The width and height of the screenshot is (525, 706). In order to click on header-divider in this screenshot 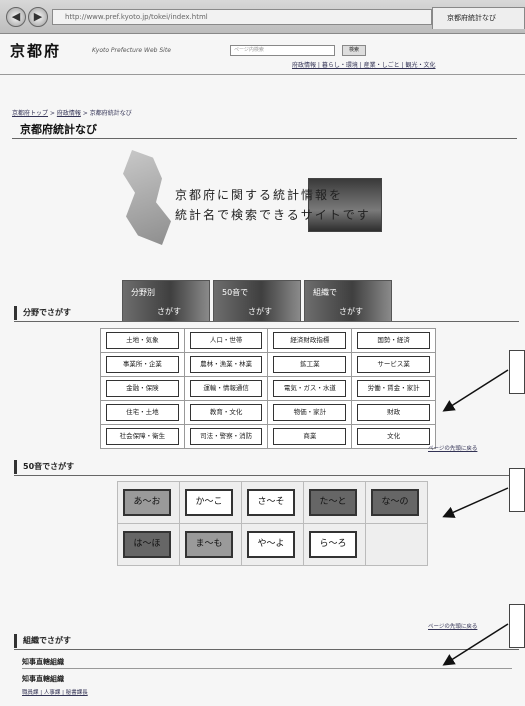, I will do `click(262, 74)`.